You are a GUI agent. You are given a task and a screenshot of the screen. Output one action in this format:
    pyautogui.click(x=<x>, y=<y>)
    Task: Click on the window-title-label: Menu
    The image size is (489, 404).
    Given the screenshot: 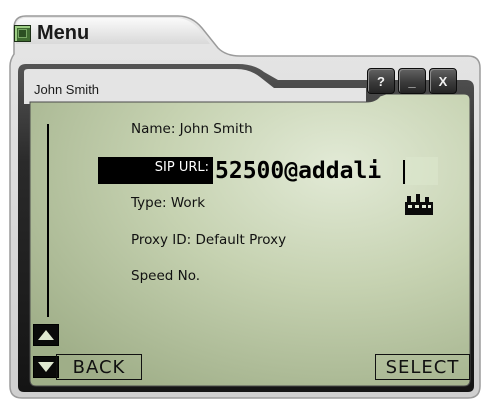 What is the action you would take?
    pyautogui.click(x=63, y=33)
    